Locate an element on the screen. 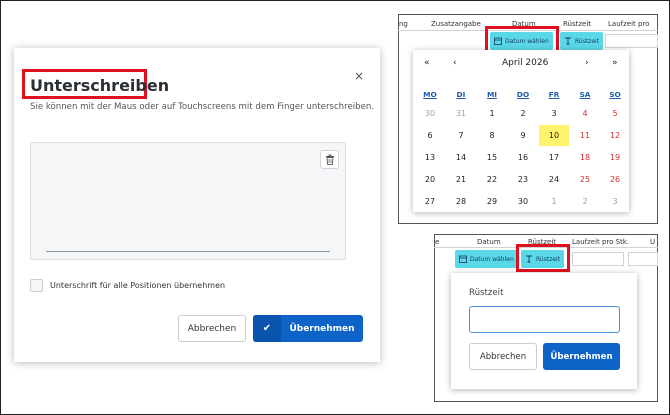 This screenshot has width=670, height=415. confirm-button: ✔ Übernehmen is located at coordinates (308, 328).